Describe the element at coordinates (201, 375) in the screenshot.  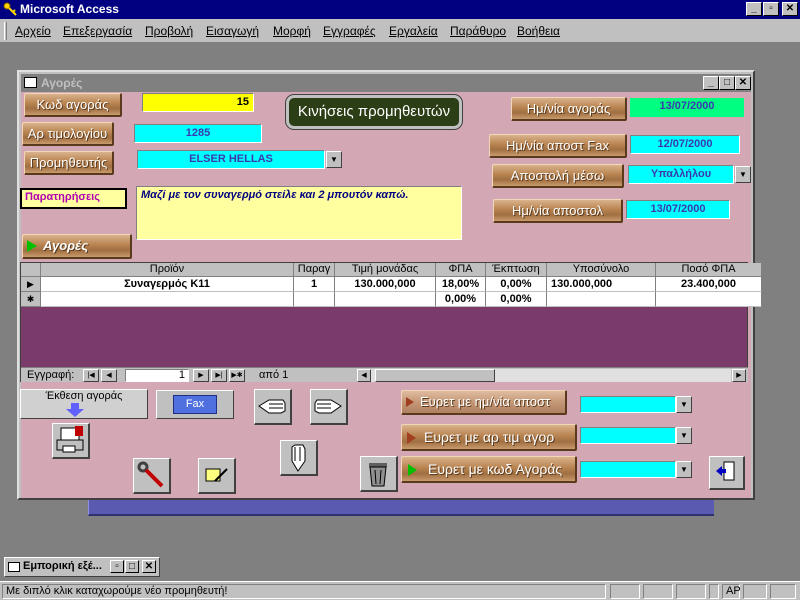
I see `next-record-button: ▶` at that location.